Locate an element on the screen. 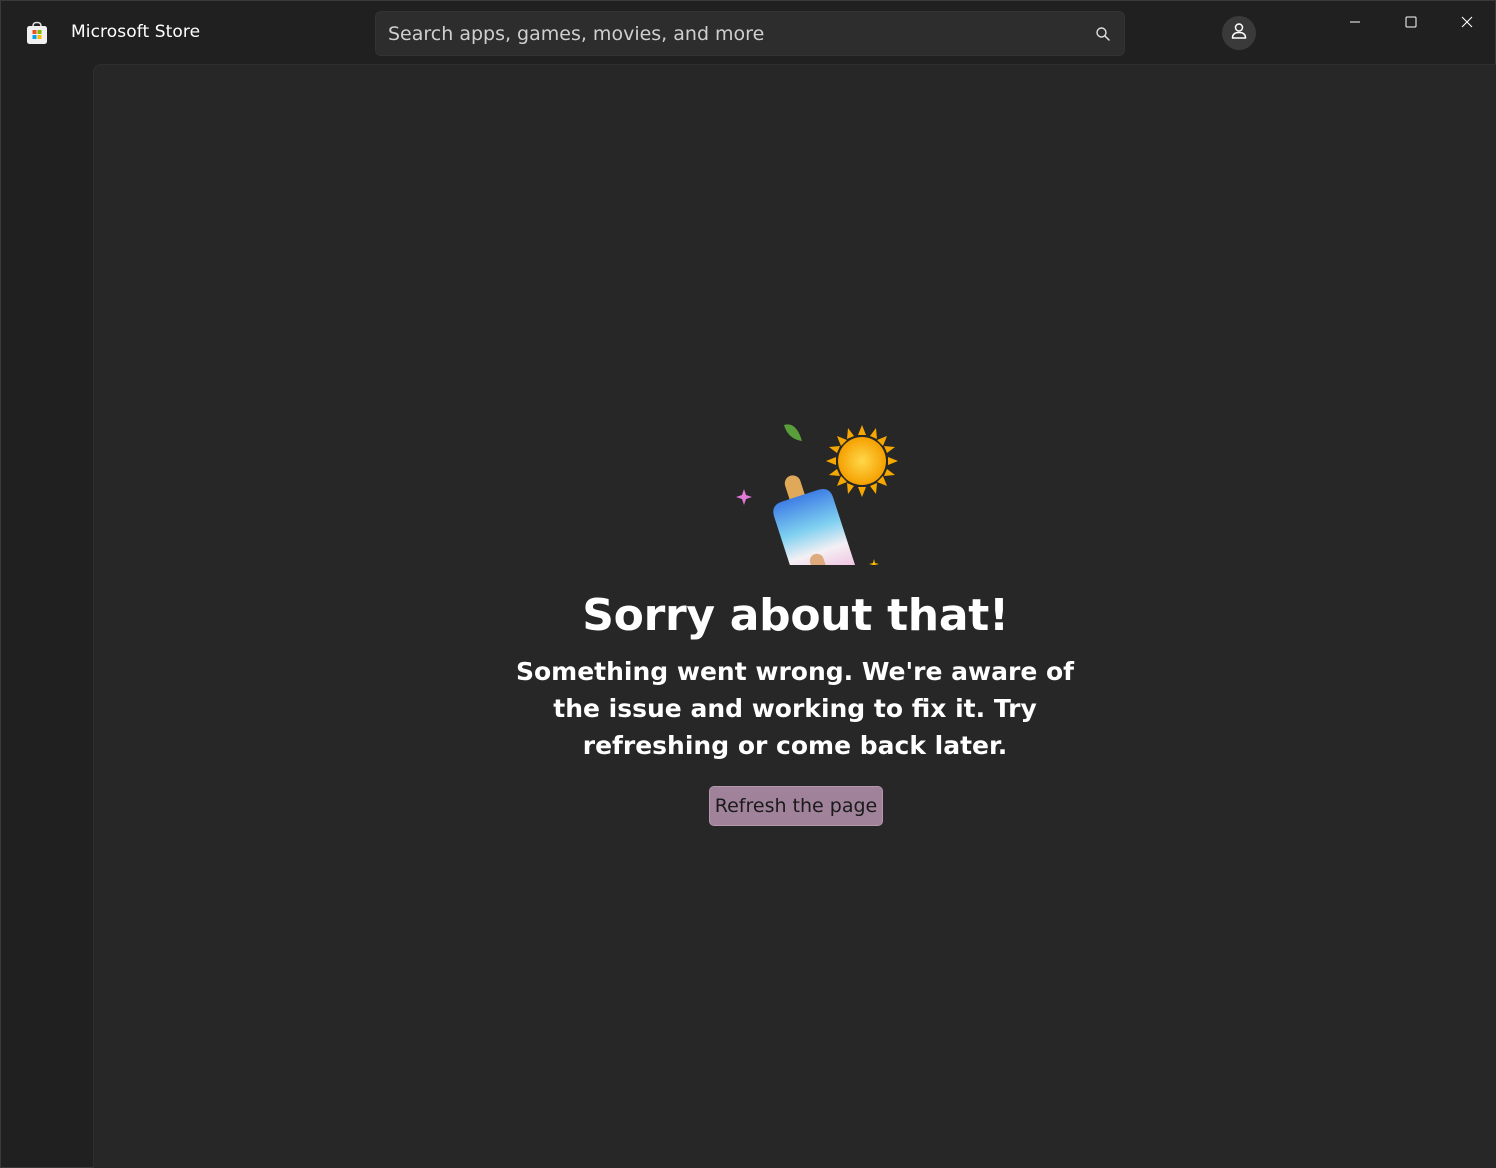 This screenshot has height=1168, width=1496. maximize-button is located at coordinates (1411, 22).